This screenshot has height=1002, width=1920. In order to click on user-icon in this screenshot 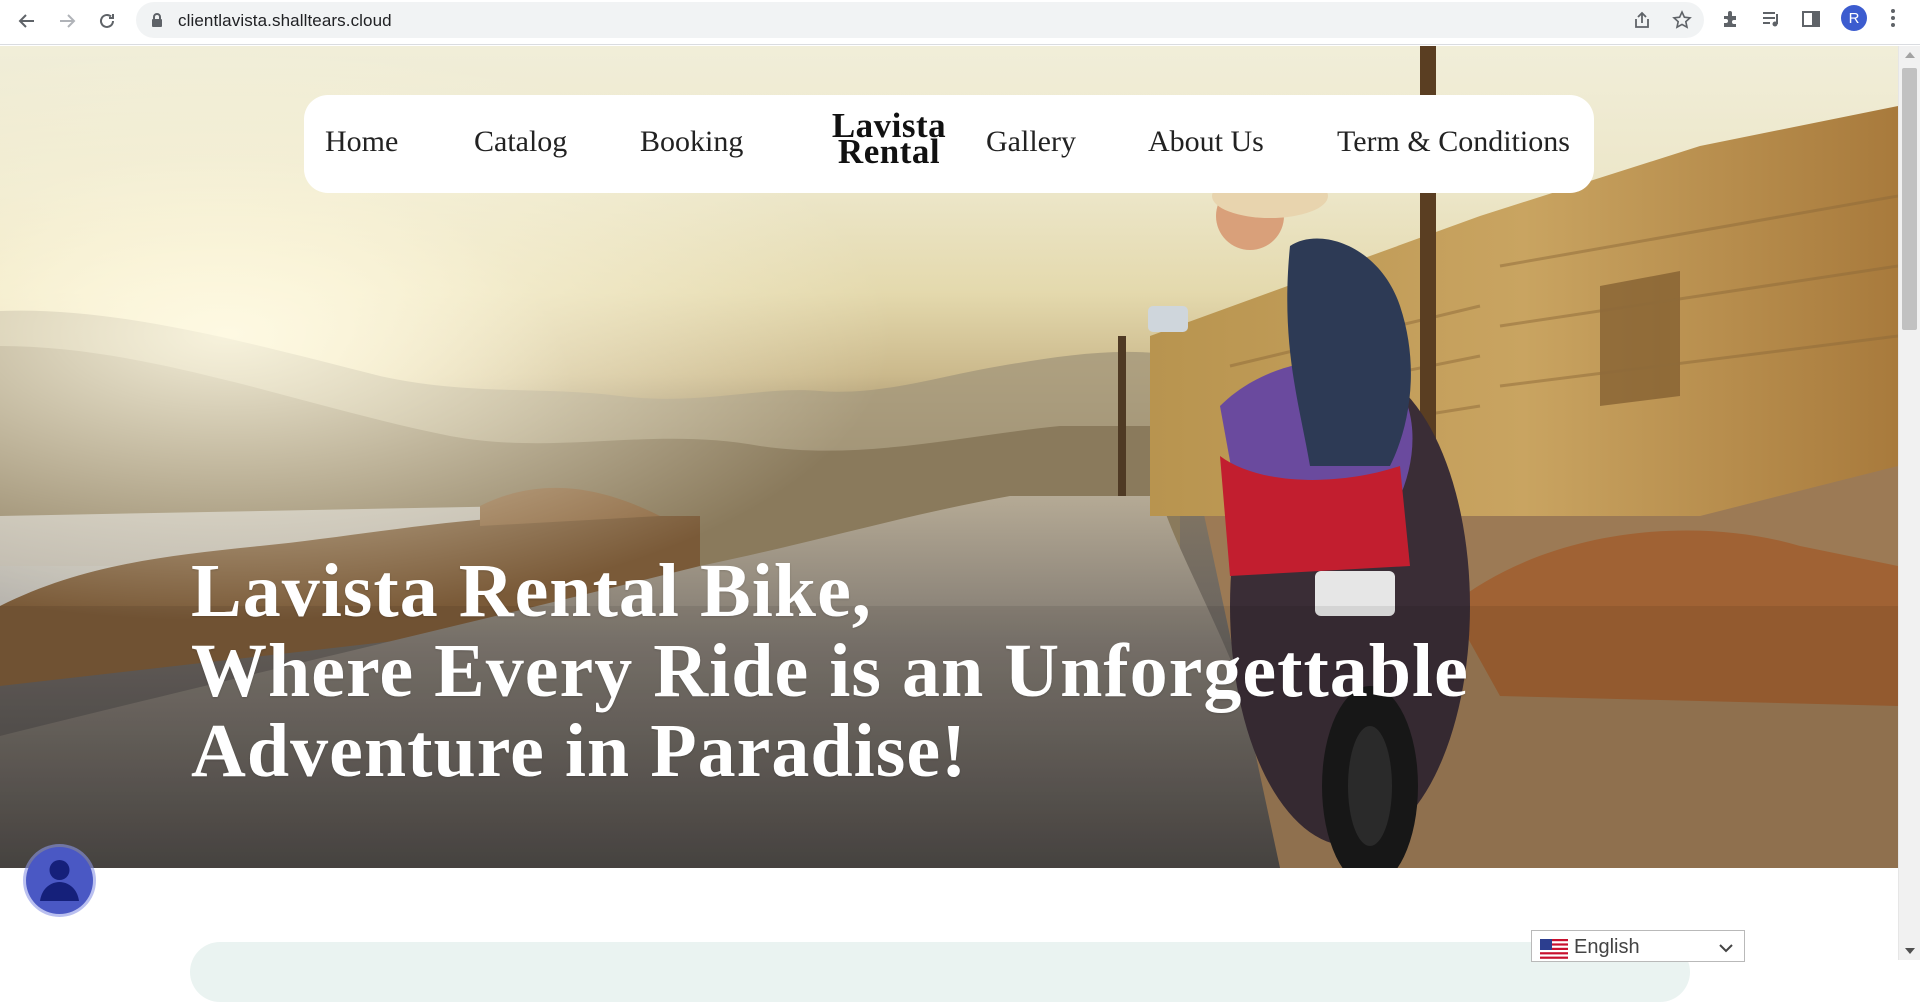, I will do `click(59, 880)`.